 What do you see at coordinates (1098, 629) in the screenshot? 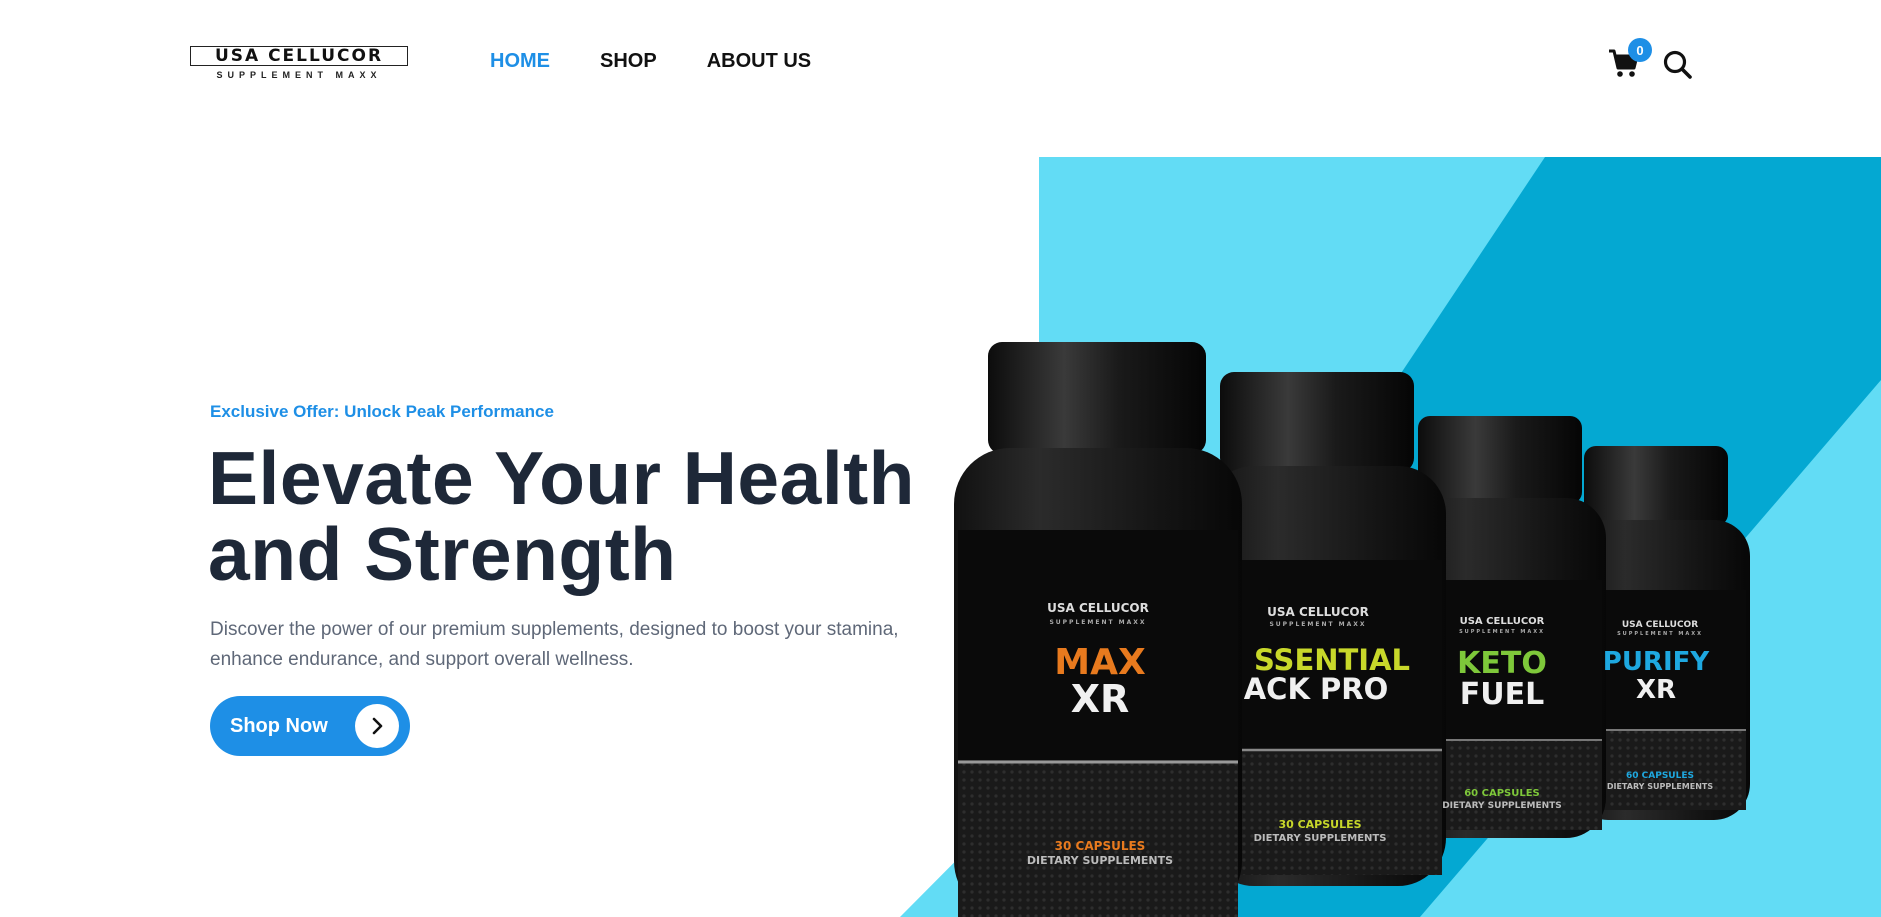
I see `product-bottle-max-xr` at bounding box center [1098, 629].